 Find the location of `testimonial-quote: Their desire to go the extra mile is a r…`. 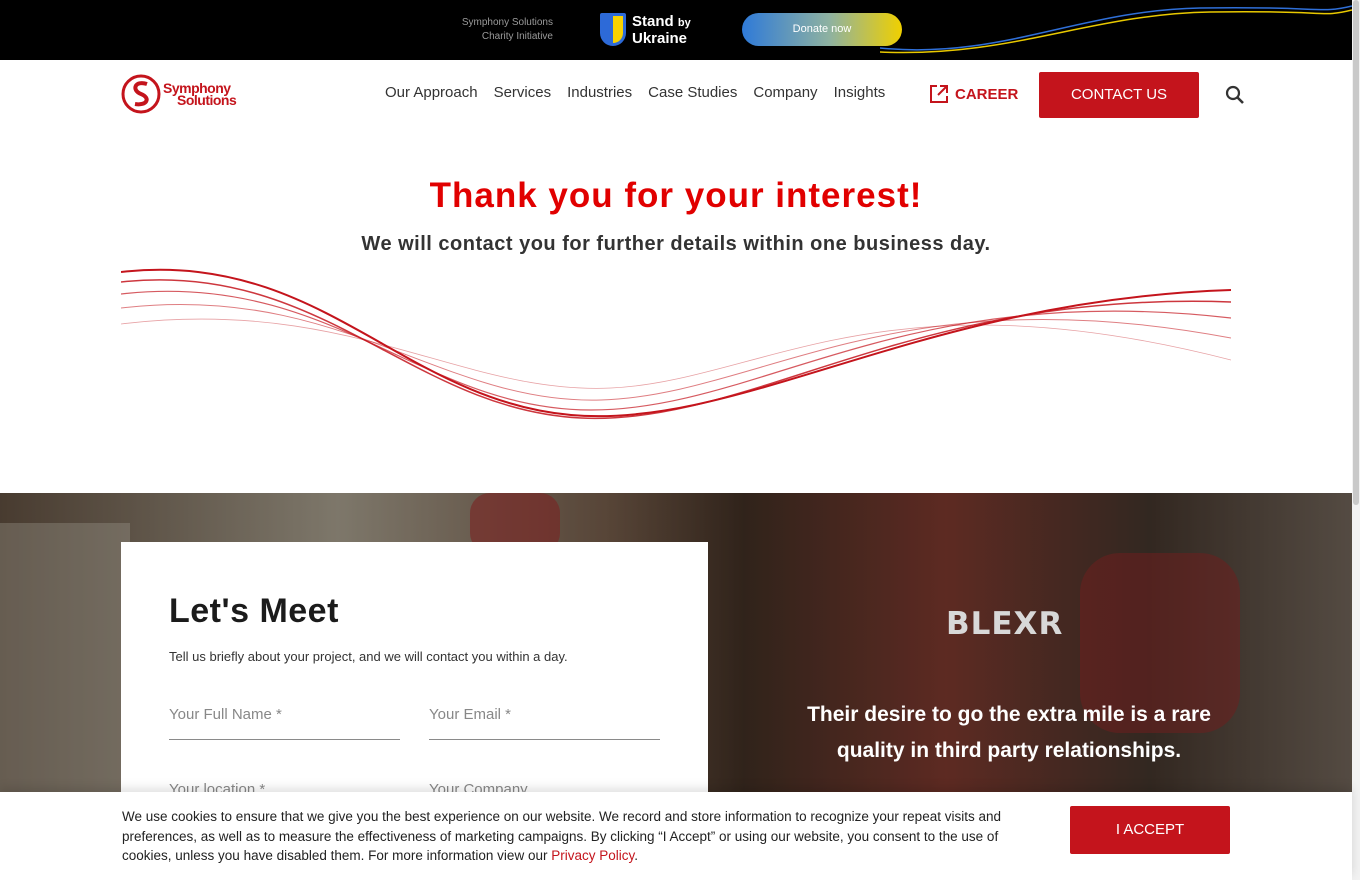

testimonial-quote: Their desire to go the extra mile is a r… is located at coordinates (1009, 732).